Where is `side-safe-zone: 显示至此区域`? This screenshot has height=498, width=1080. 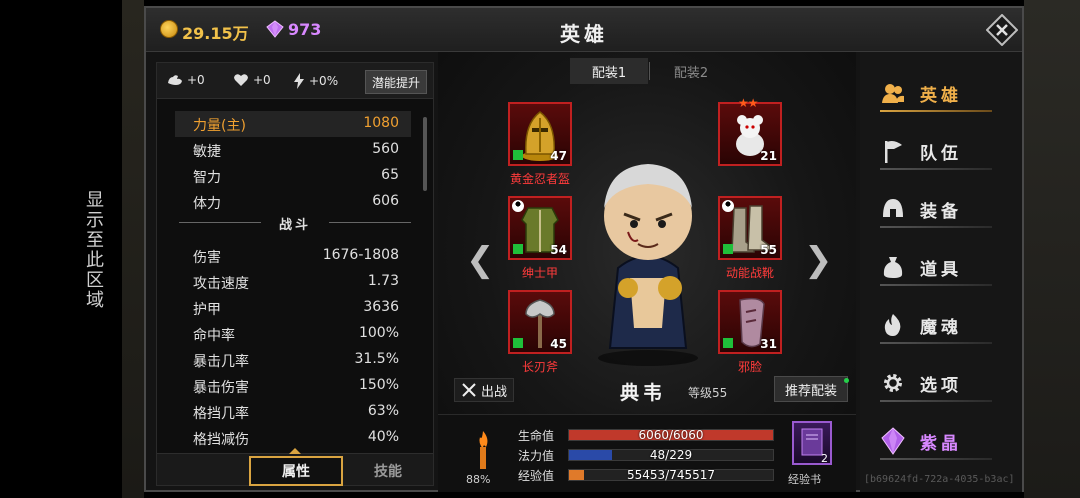 side-safe-zone: 显示至此区域 is located at coordinates (61, 249).